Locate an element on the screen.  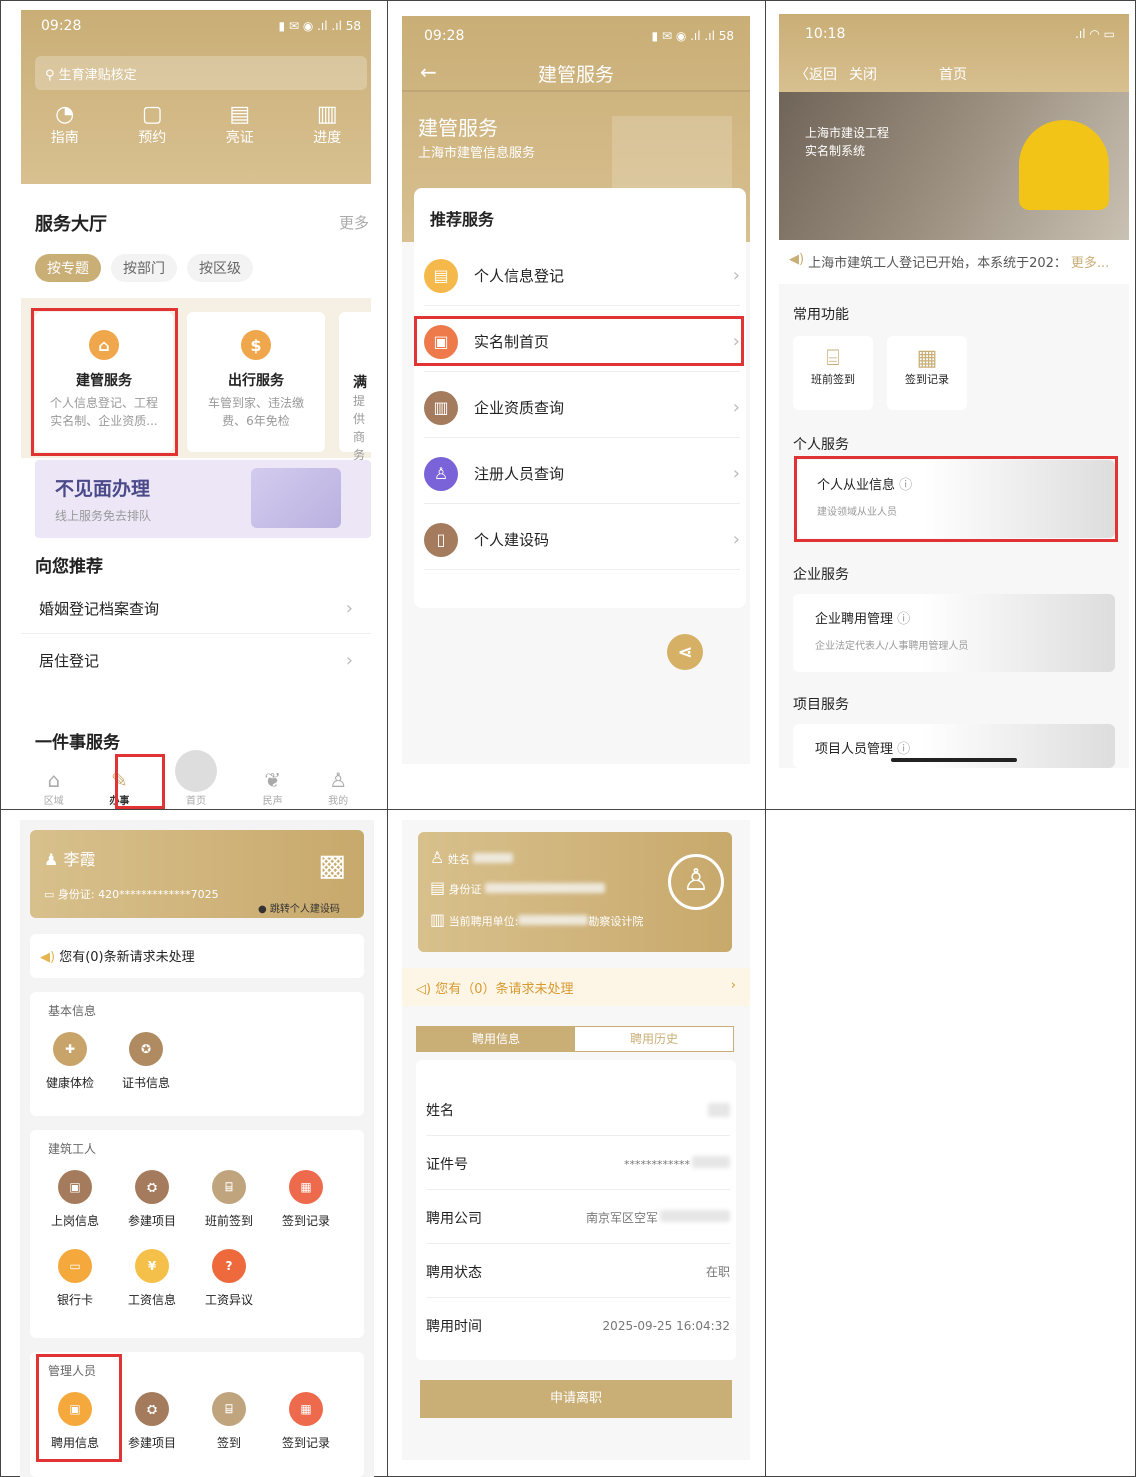
tab-department: 按部门 is located at coordinates (144, 268).